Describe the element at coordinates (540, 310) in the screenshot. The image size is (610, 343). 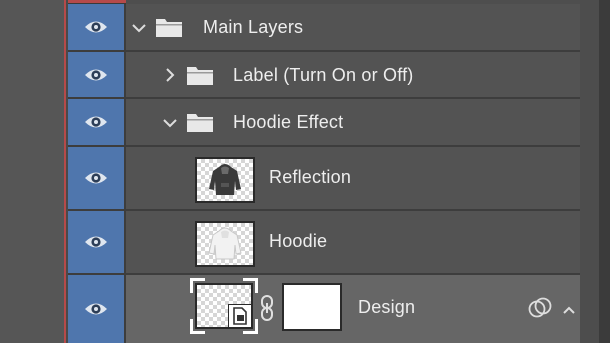
I see `overlap-circles-icon` at that location.